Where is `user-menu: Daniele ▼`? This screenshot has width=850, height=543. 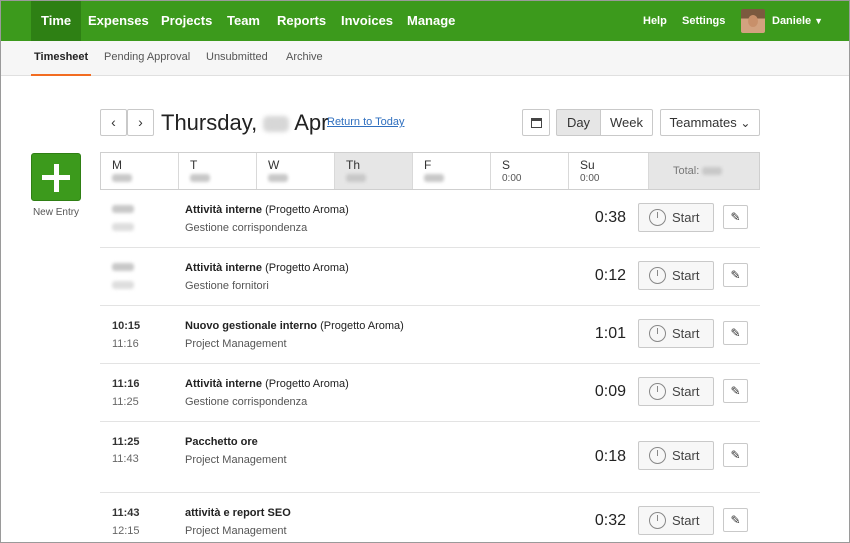 user-menu: Daniele ▼ is located at coordinates (797, 21).